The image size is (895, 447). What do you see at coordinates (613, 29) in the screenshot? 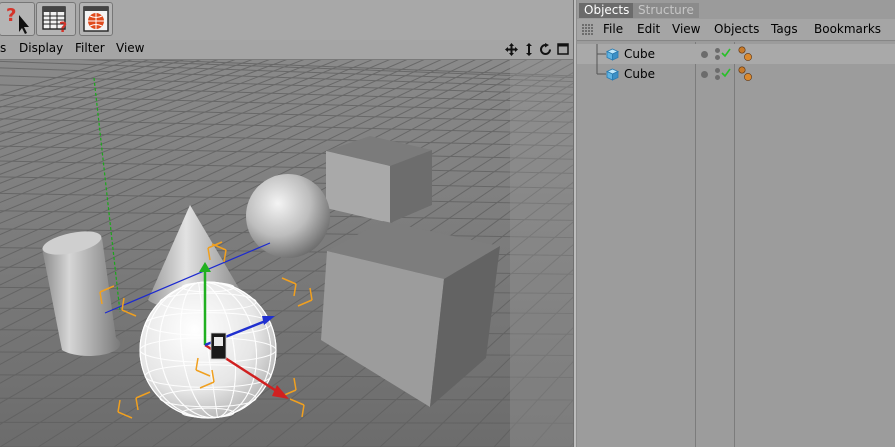
I see `om-menu-file: File` at bounding box center [613, 29].